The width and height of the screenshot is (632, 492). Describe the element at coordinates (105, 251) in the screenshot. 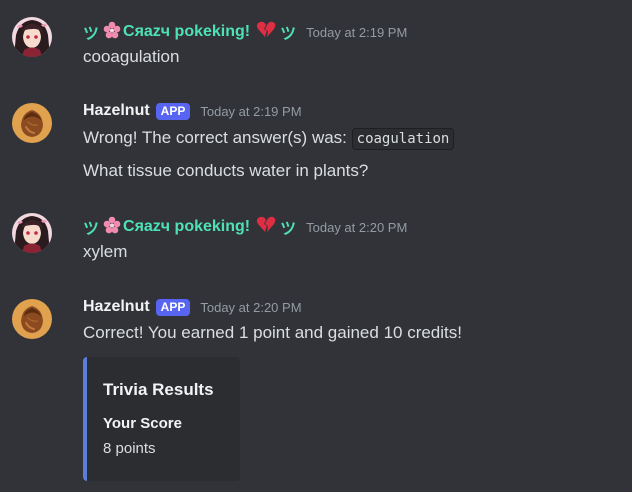

I see `message-text: xylem` at that location.